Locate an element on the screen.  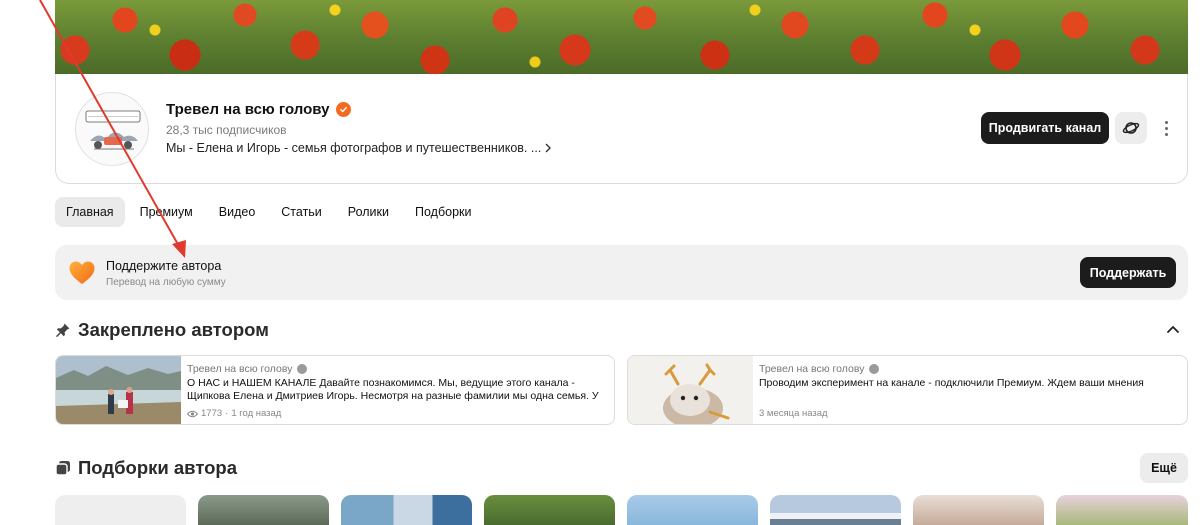
collections-section-header: Подборки автора is located at coordinates (146, 468).